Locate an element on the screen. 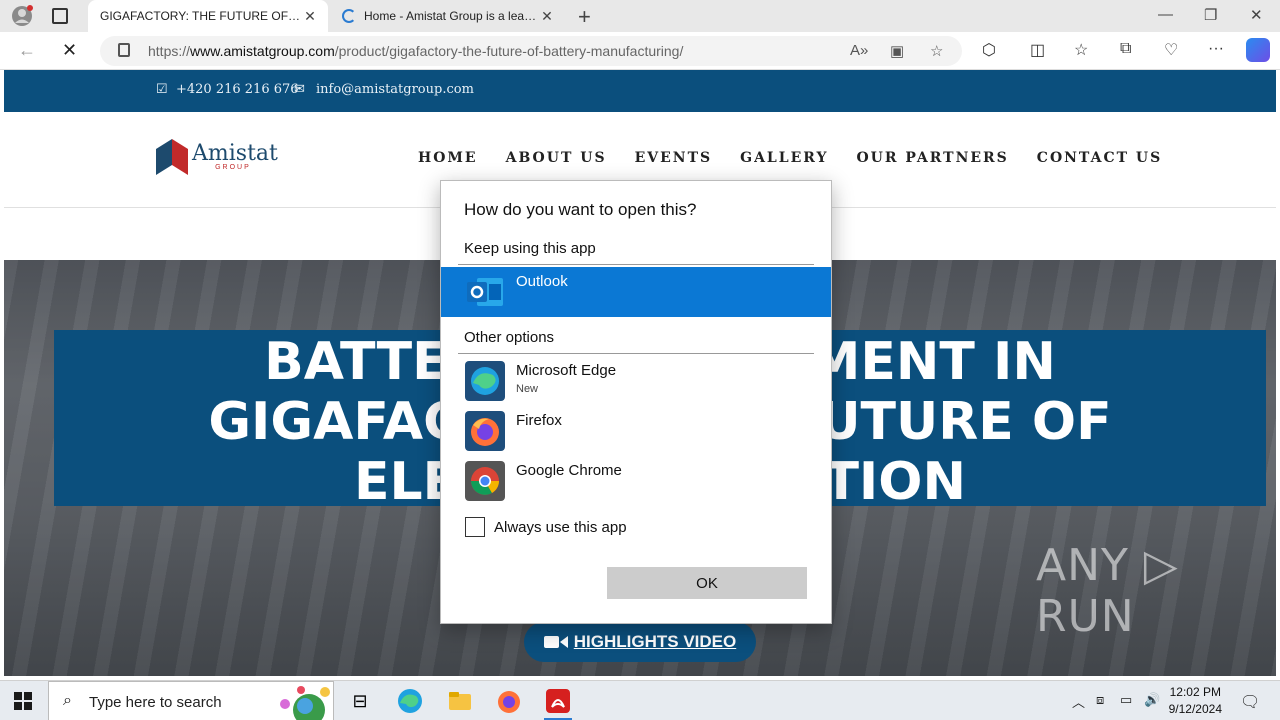  phone-number: +420 216 216 676 is located at coordinates (237, 89).